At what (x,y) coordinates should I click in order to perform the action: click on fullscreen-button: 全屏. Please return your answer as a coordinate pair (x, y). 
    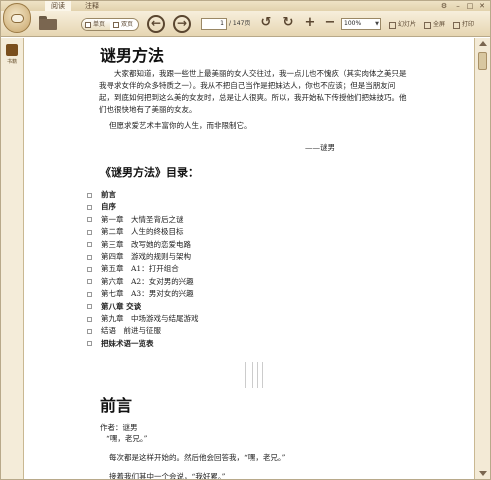
    Looking at the image, I should click on (434, 25).